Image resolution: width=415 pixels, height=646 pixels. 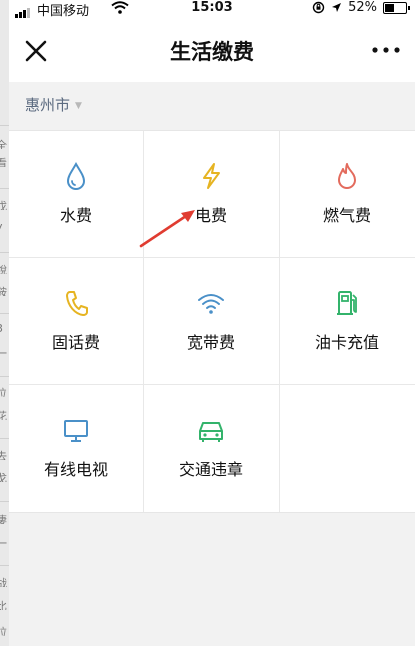 I want to click on background-page-edge: 全 看 戊 y 銳 鞍 3 一 位 花 去 戈 凄 一 战 比 拉, so click(x=4, y=323).